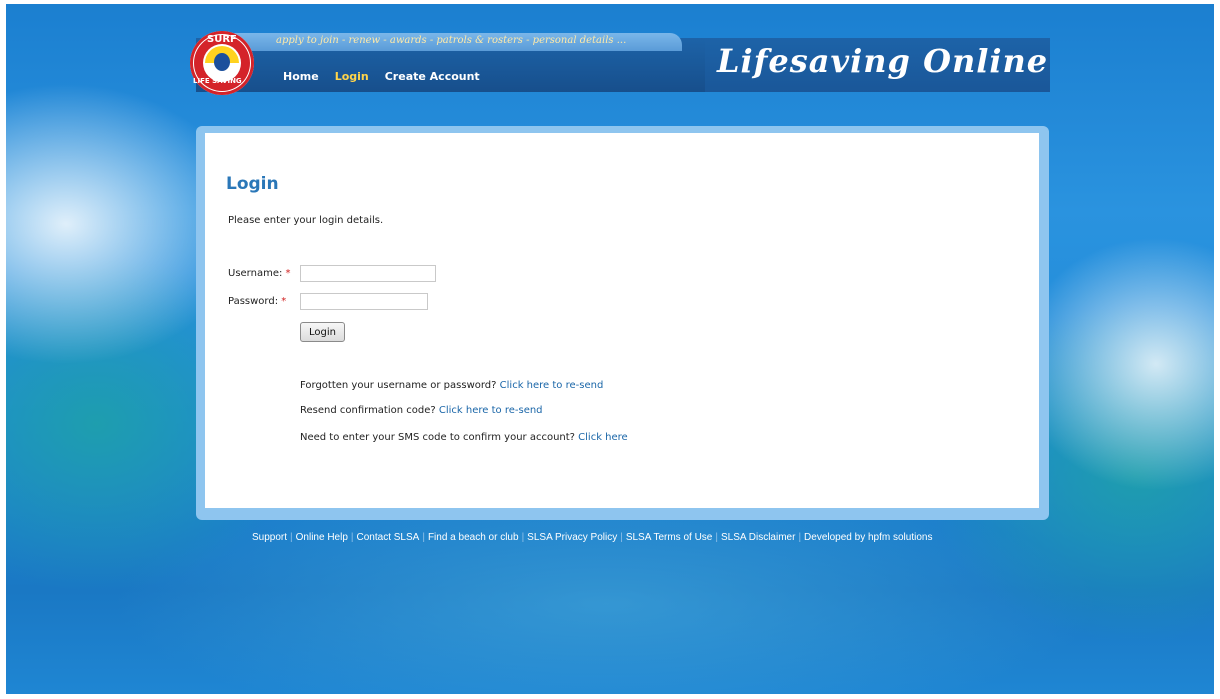  I want to click on logo-figure, so click(222, 62).